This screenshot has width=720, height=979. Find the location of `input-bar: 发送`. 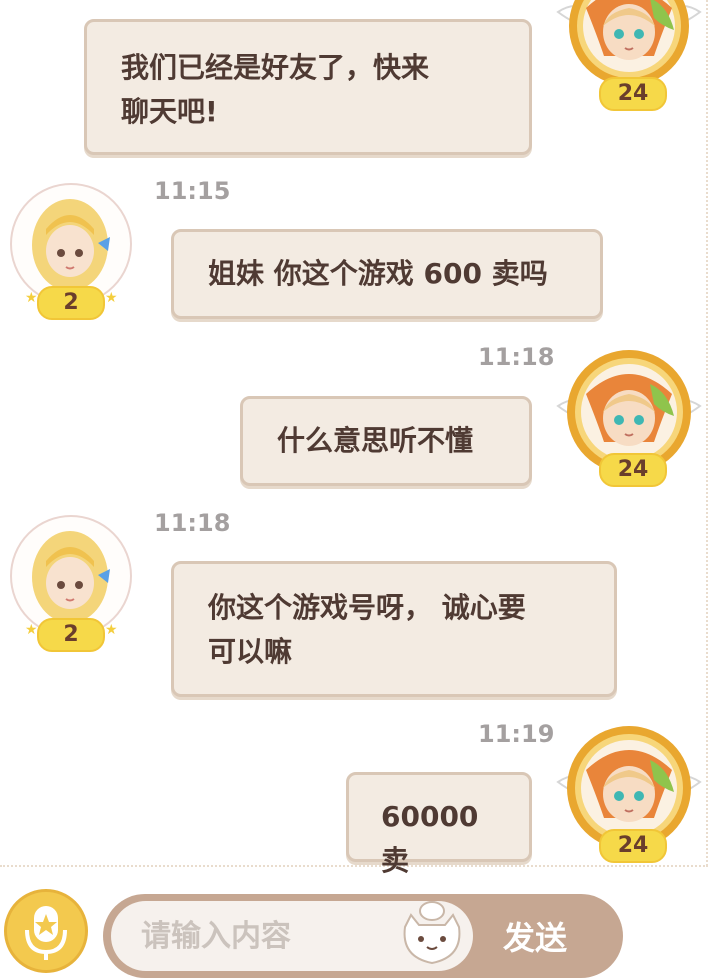

input-bar: 发送 is located at coordinates (363, 936).